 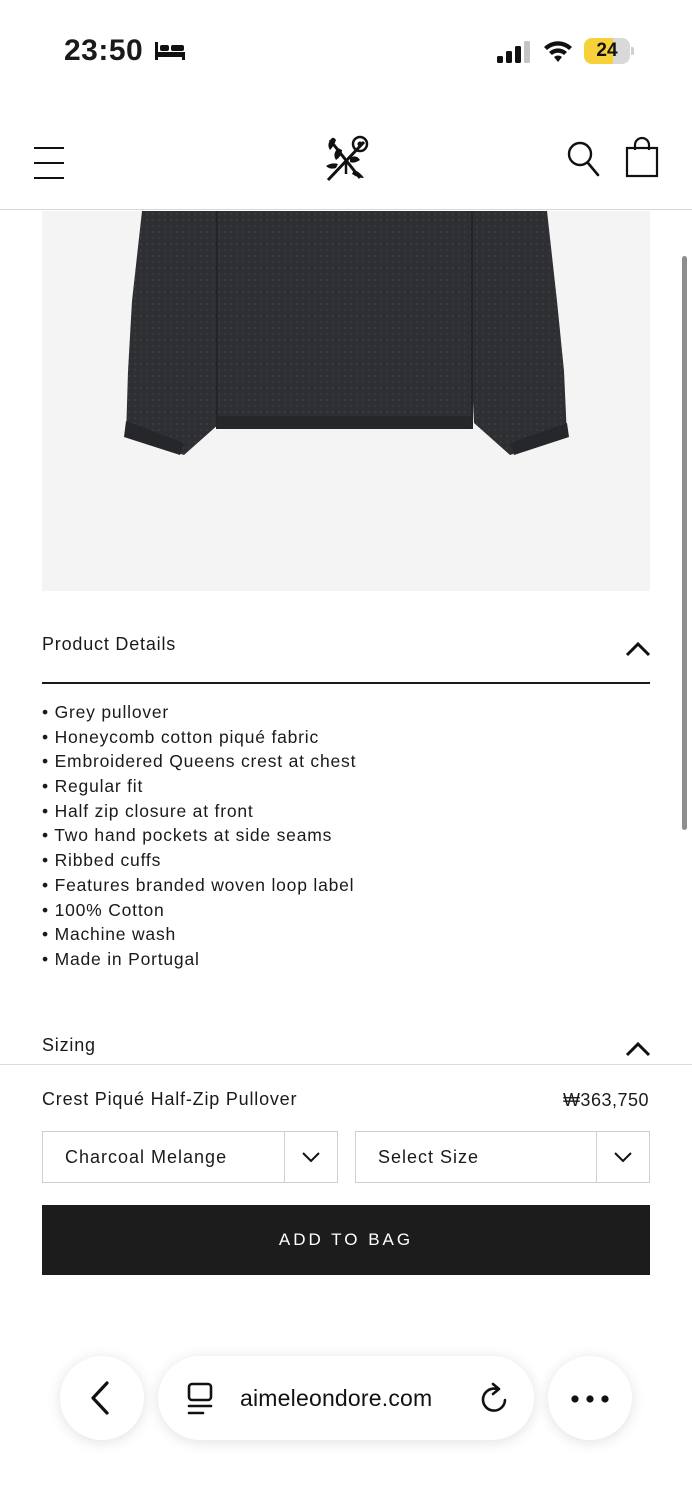 What do you see at coordinates (104, 50) in the screenshot?
I see `status-time: 23:50` at bounding box center [104, 50].